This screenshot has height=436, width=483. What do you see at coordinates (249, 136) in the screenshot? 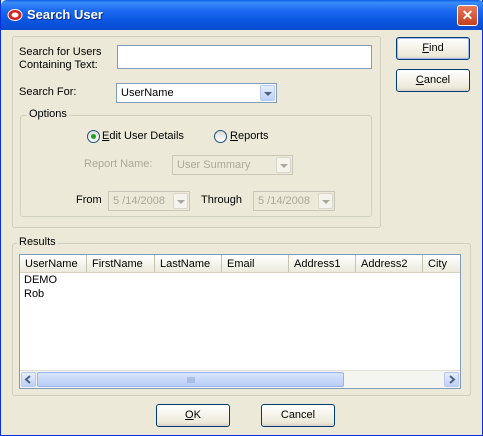
I see `reports-label: Reports` at bounding box center [249, 136].